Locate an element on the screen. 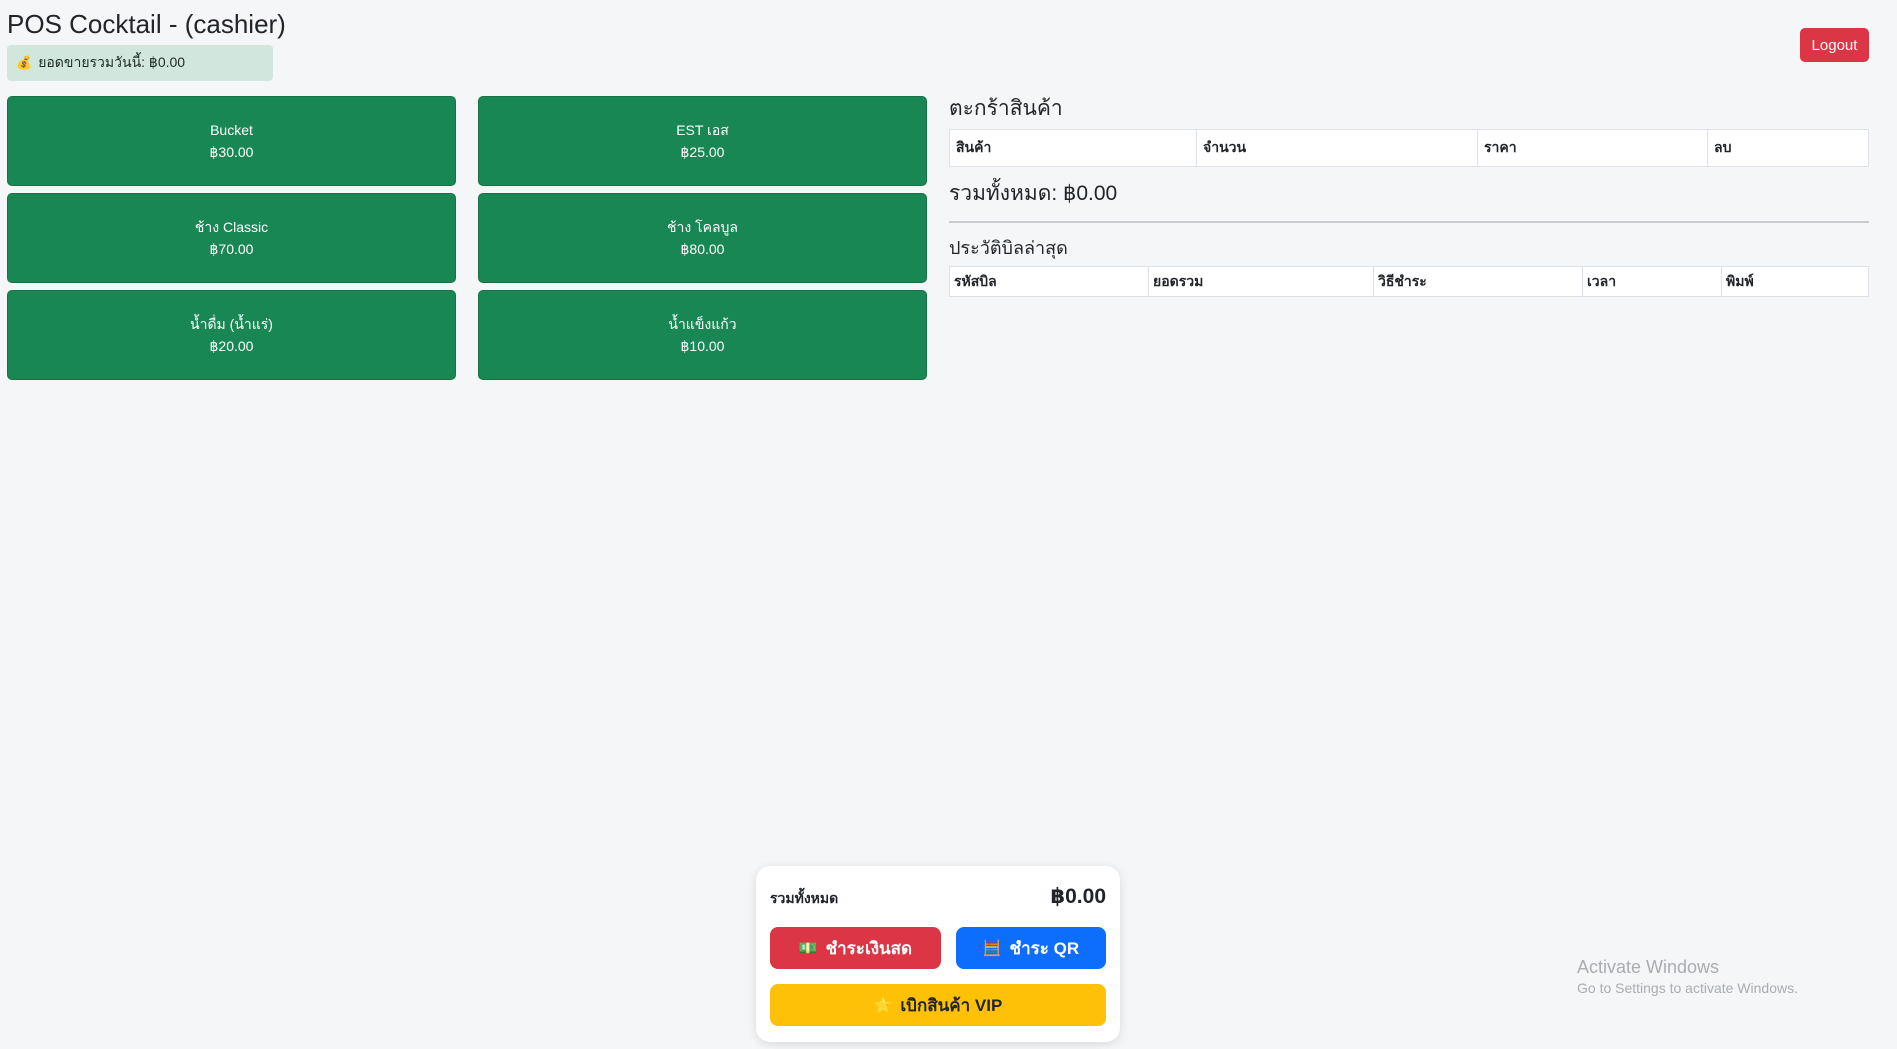  history-header-row: รหัสบิล ยอดรวม วิธีชำระ เวลา พิมพ์ is located at coordinates (1409, 281).